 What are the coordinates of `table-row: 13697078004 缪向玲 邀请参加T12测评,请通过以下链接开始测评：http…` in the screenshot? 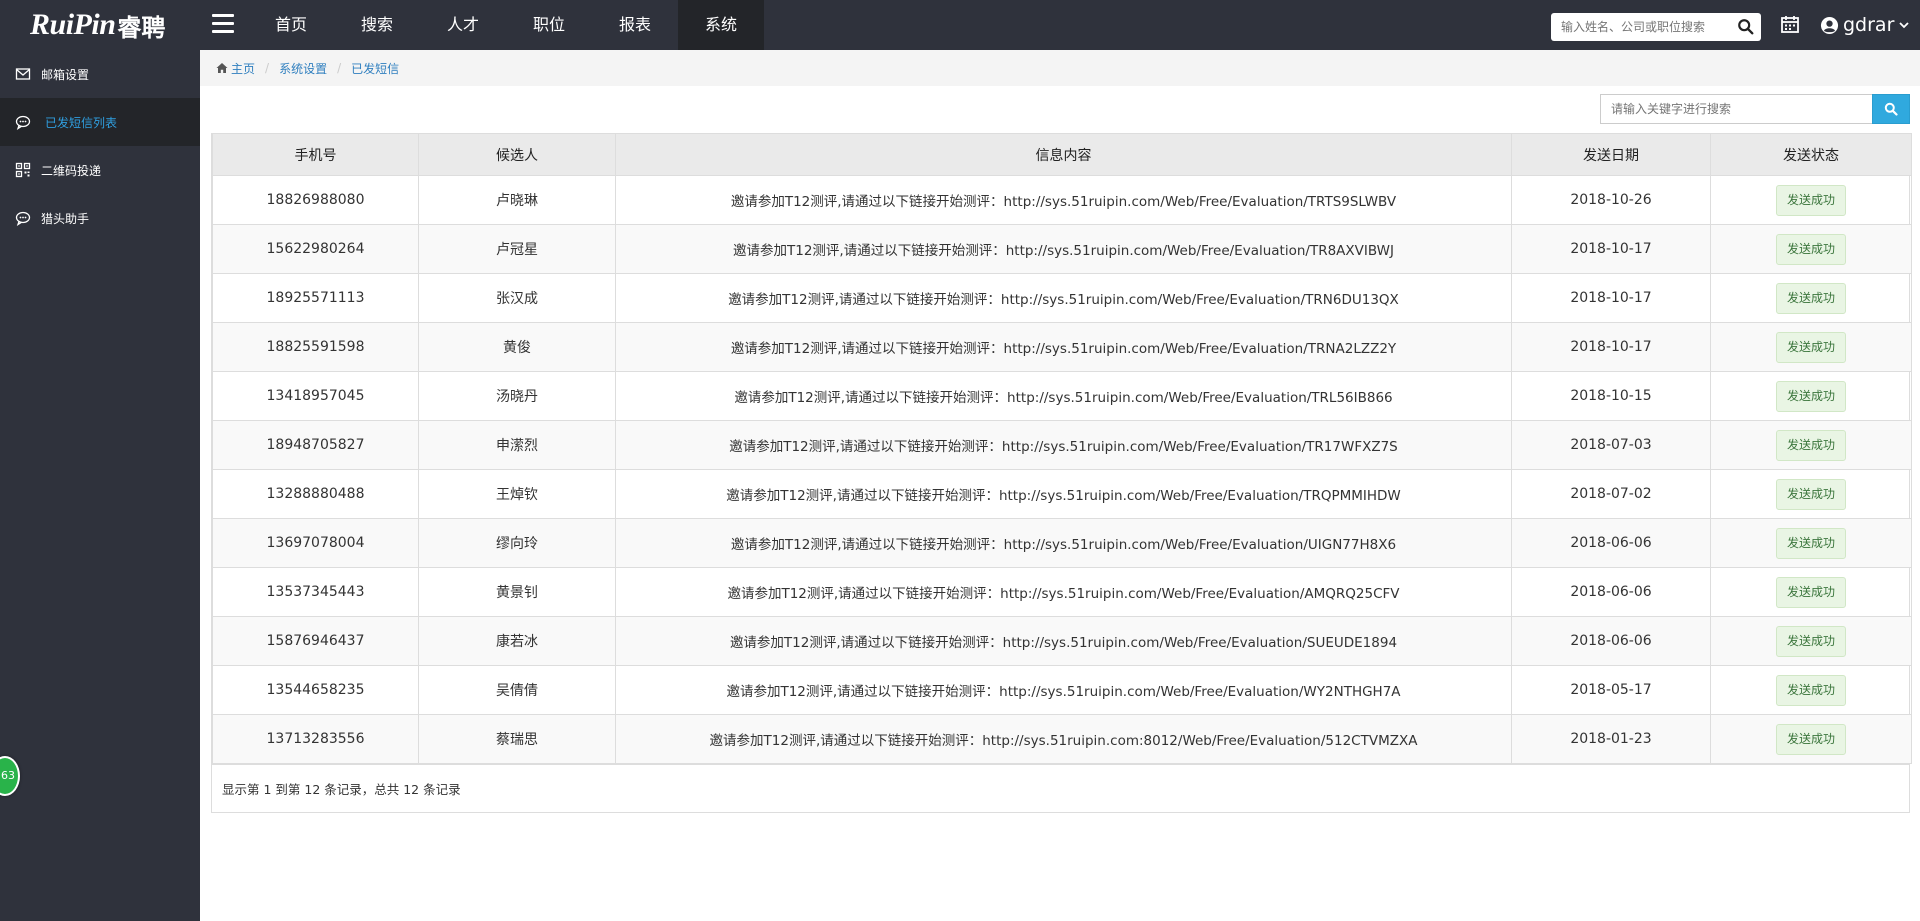 It's located at (1062, 543).